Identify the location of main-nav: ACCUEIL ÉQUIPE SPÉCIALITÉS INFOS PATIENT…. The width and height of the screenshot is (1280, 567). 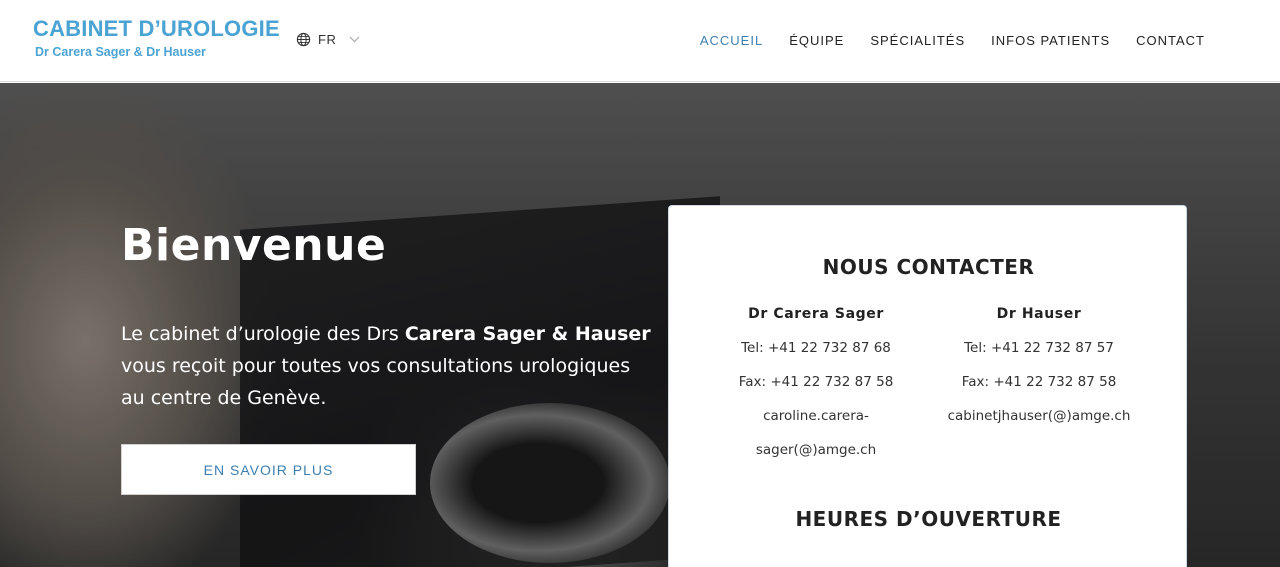
(939, 40).